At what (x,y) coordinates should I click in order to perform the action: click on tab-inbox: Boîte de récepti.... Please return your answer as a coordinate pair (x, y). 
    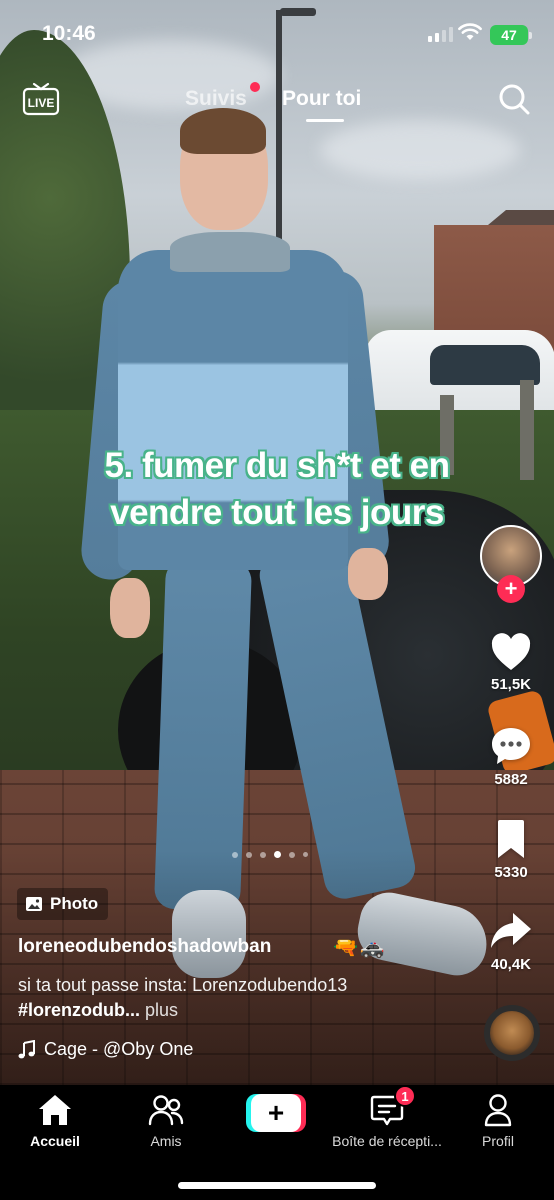
    Looking at the image, I should click on (387, 1120).